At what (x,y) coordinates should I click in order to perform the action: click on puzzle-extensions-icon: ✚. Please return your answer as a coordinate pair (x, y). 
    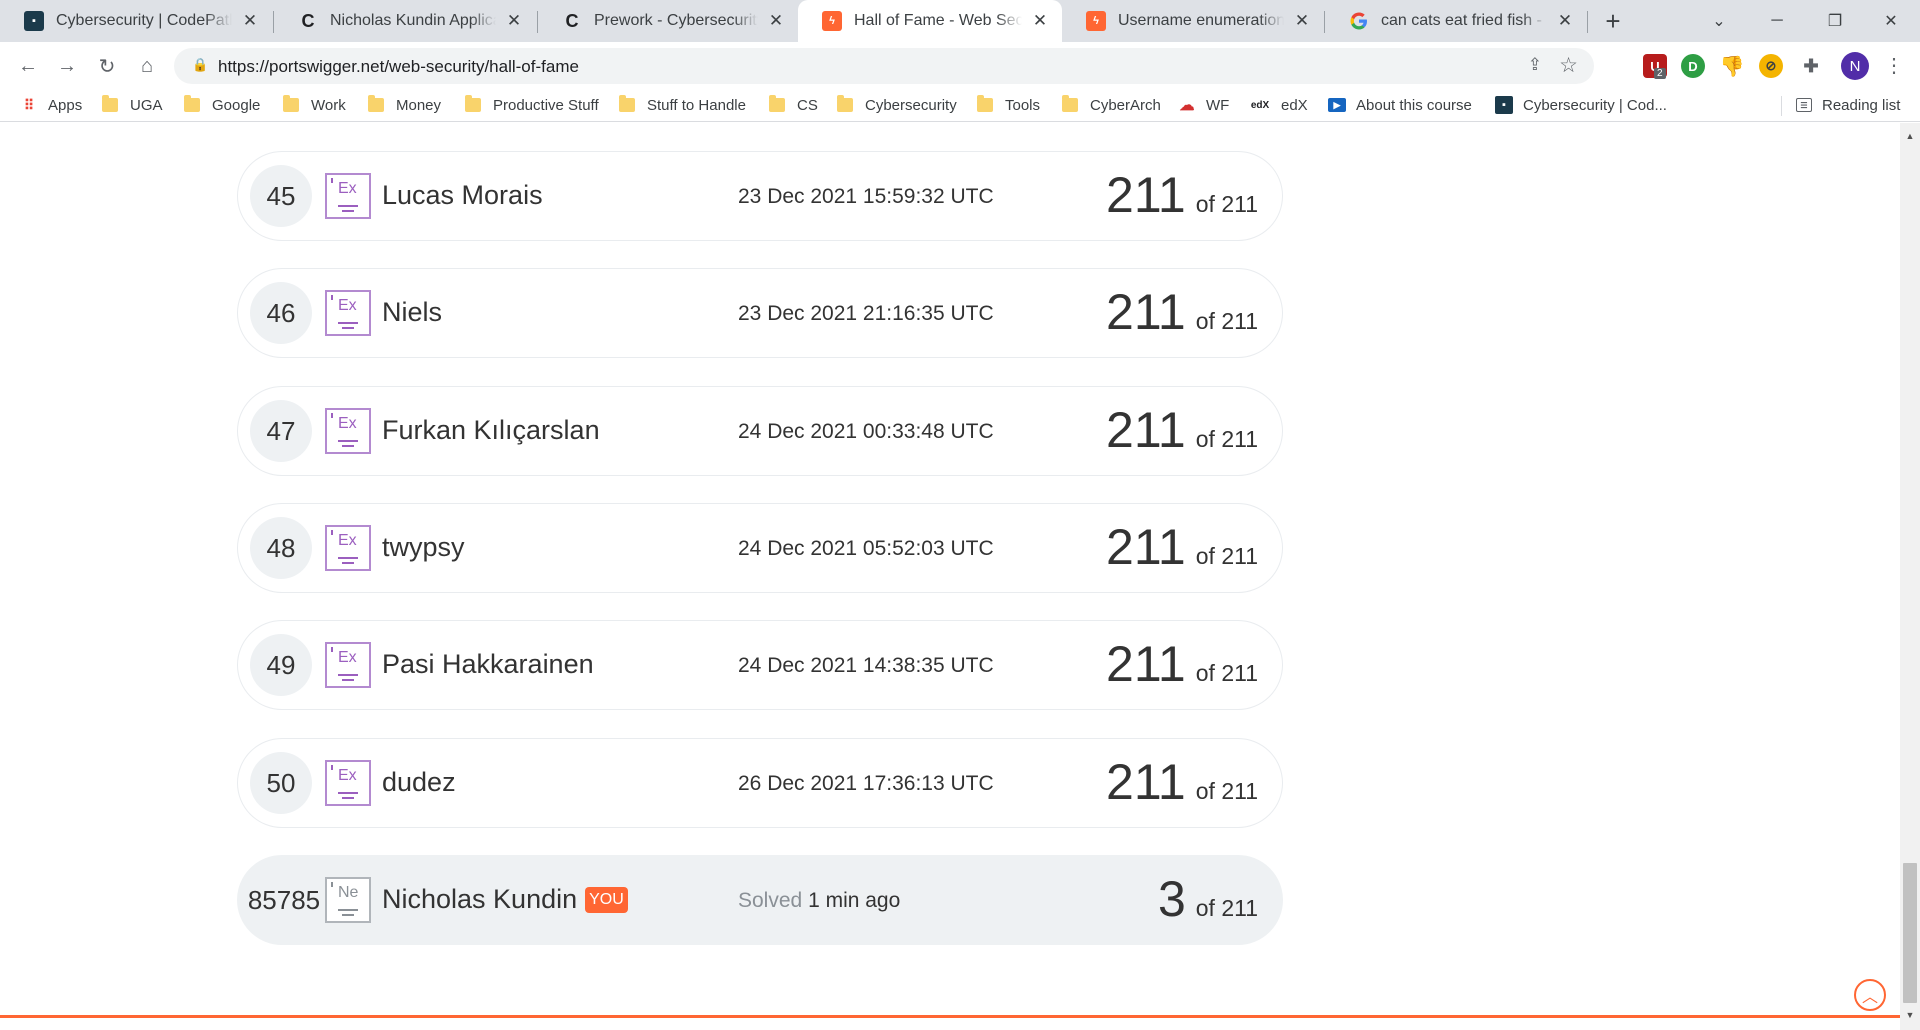
    Looking at the image, I should click on (1811, 66).